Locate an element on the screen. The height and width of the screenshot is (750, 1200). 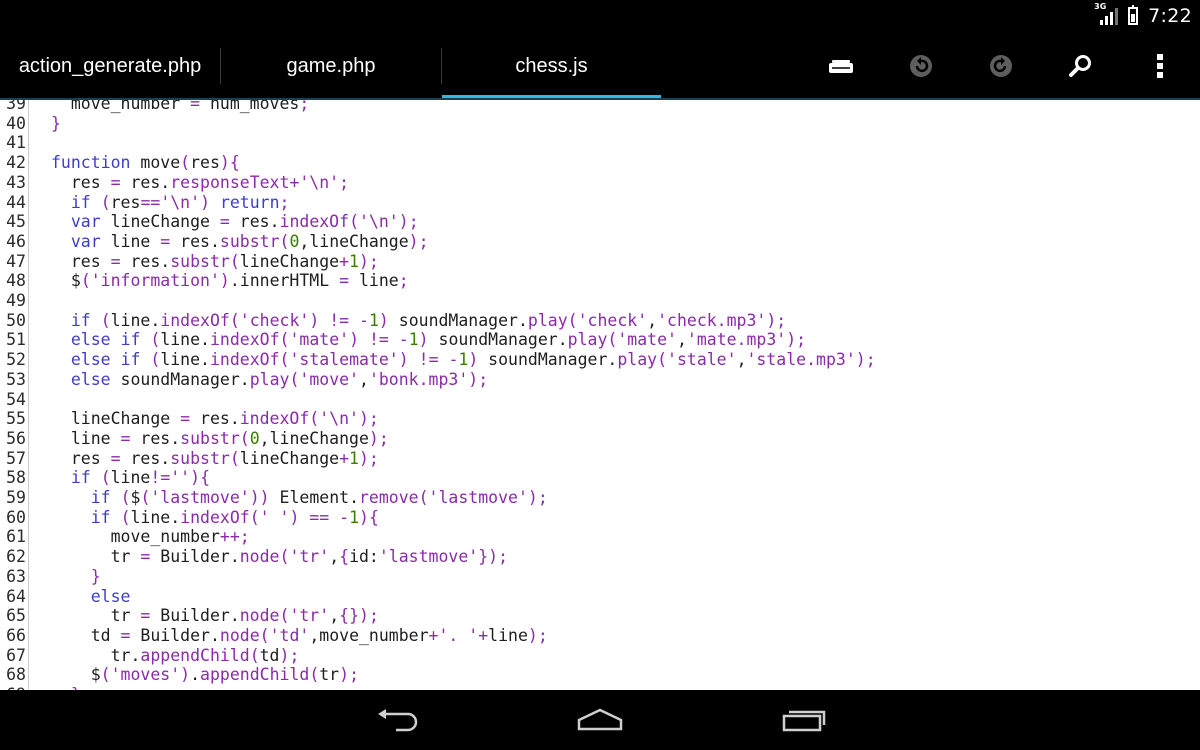
back-icon is located at coordinates (398, 720).